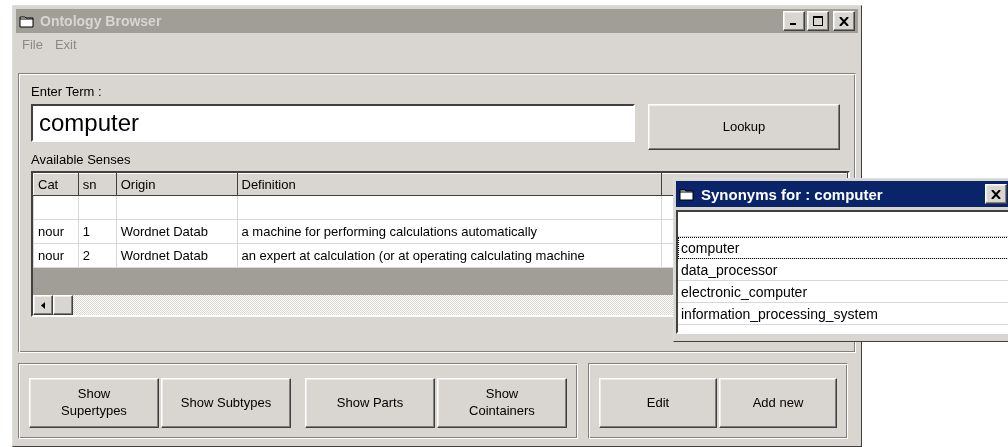 The image size is (1008, 447). Describe the element at coordinates (843, 270) in the screenshot. I see `list-item: data_processor` at that location.